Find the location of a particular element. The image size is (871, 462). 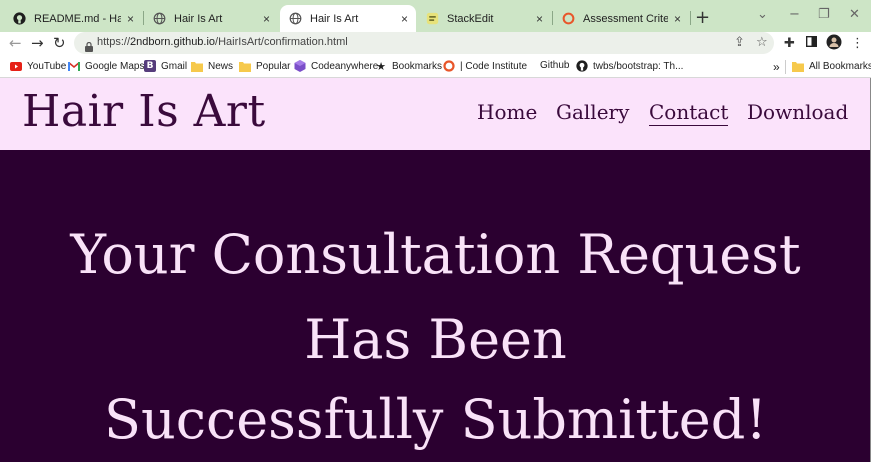

bookmark-label: All Bookmarks is located at coordinates (840, 66).